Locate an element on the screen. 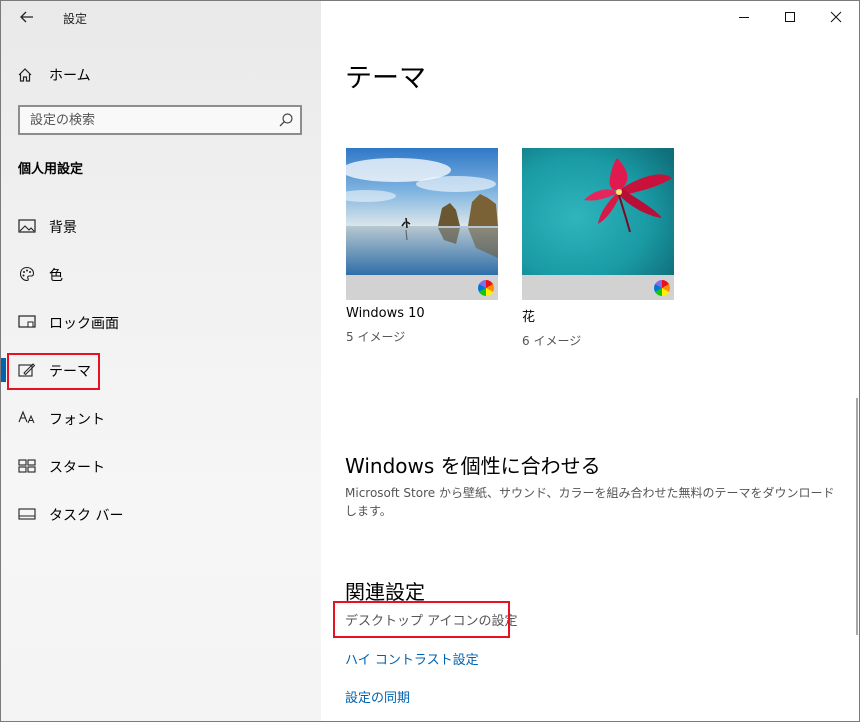 Image resolution: width=860 pixels, height=722 pixels. section-title: 個人用設定 is located at coordinates (51, 169).